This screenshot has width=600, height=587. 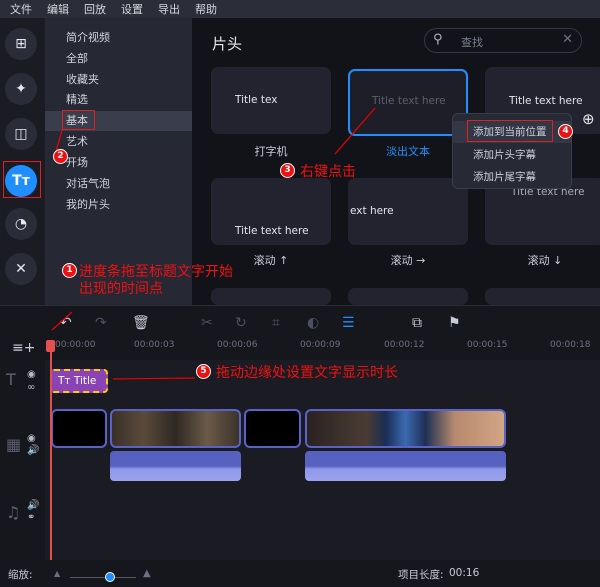 What do you see at coordinates (287, 170) in the screenshot?
I see `step-badge: 3` at bounding box center [287, 170].